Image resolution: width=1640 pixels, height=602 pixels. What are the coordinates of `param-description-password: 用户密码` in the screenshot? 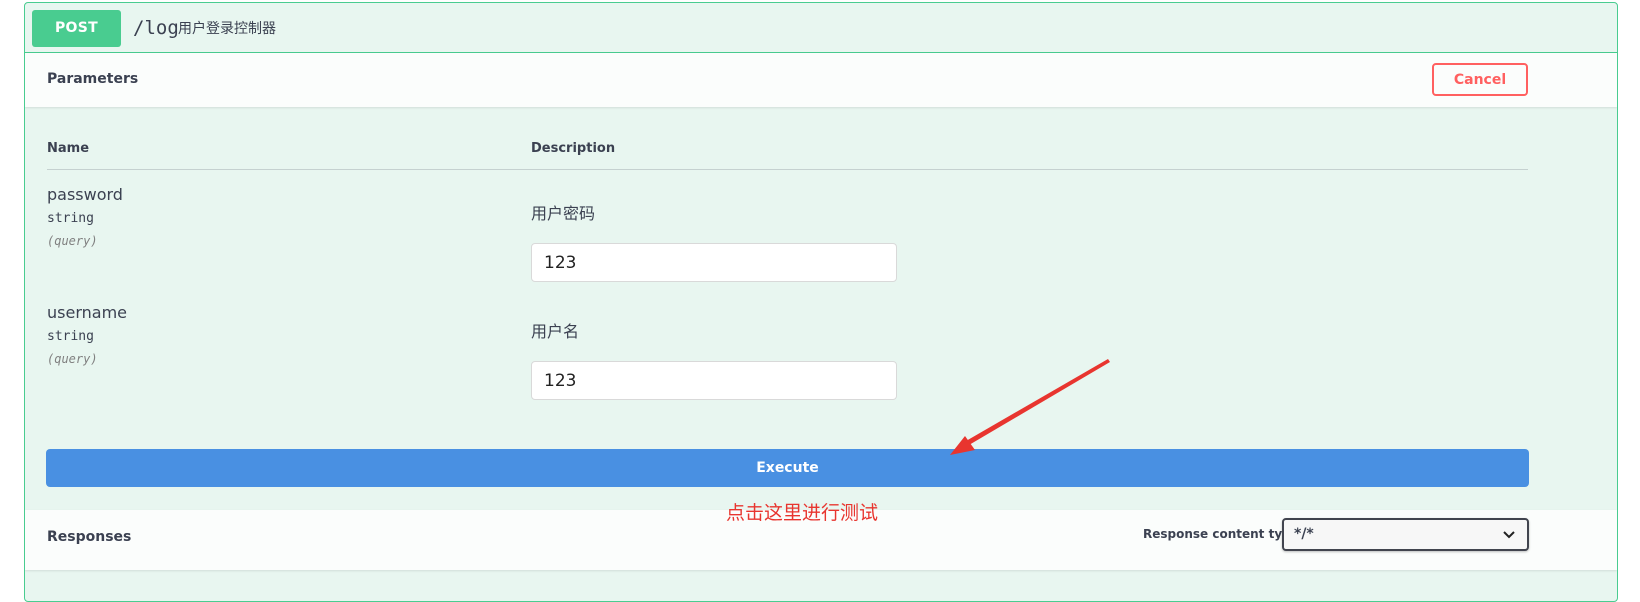 It's located at (563, 213).